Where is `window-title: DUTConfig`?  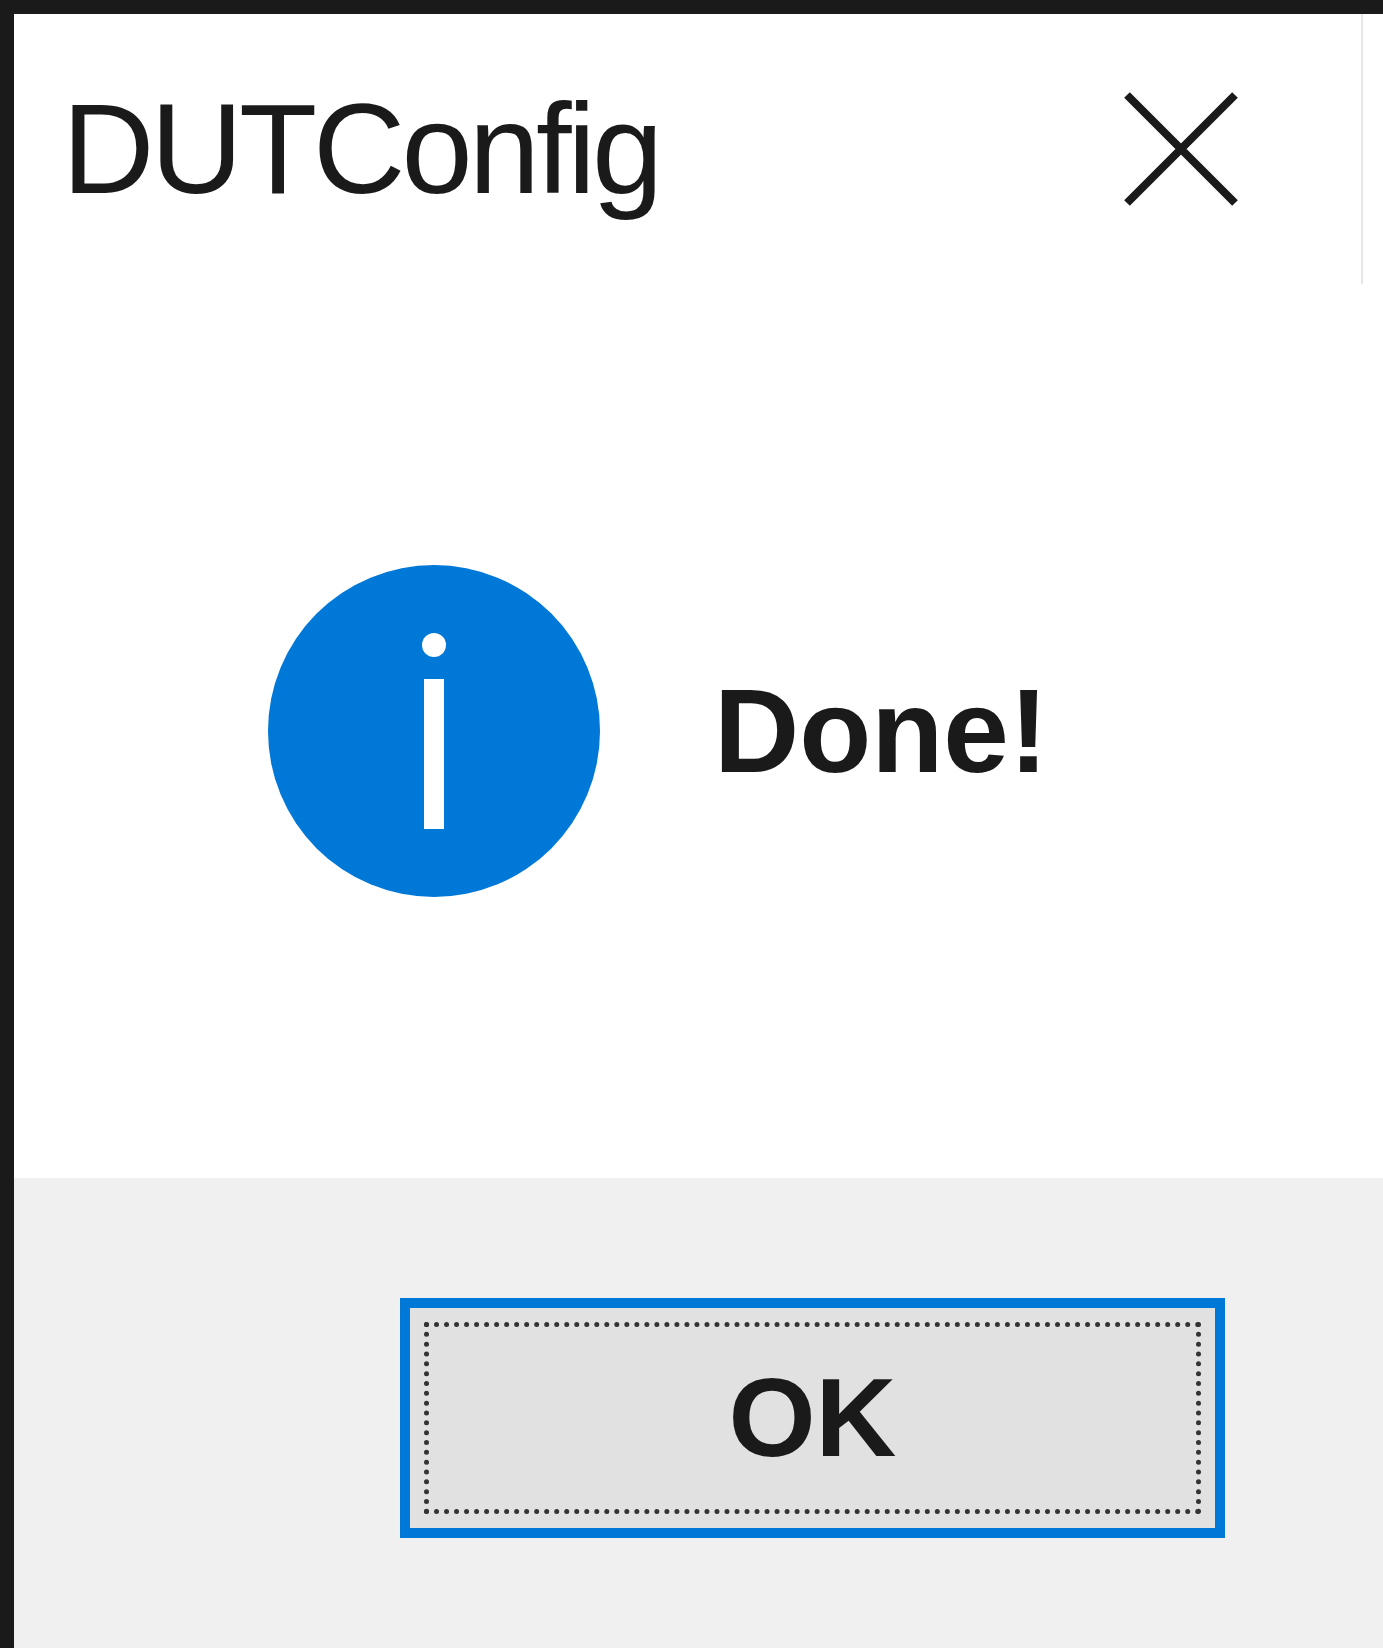
window-title: DUTConfig is located at coordinates (361, 149).